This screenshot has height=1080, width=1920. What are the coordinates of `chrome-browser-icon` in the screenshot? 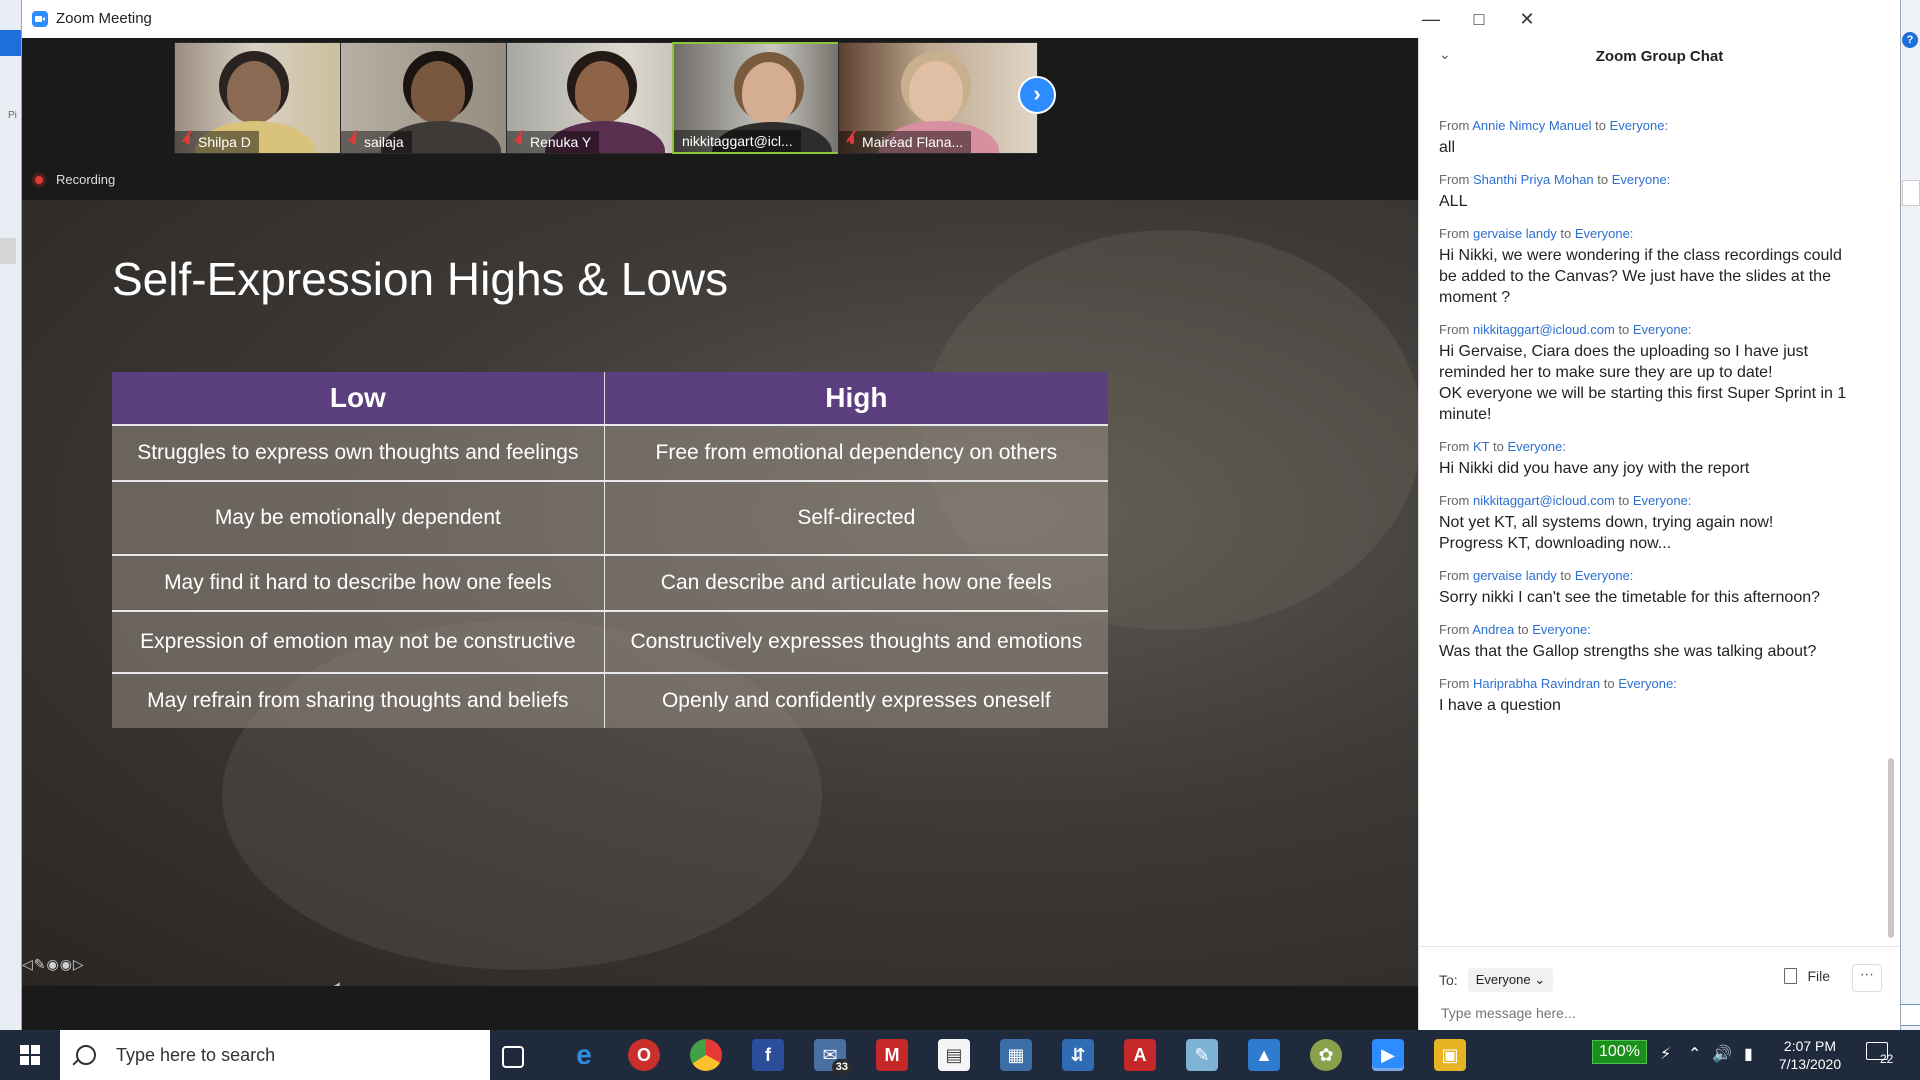 It's located at (706, 1055).